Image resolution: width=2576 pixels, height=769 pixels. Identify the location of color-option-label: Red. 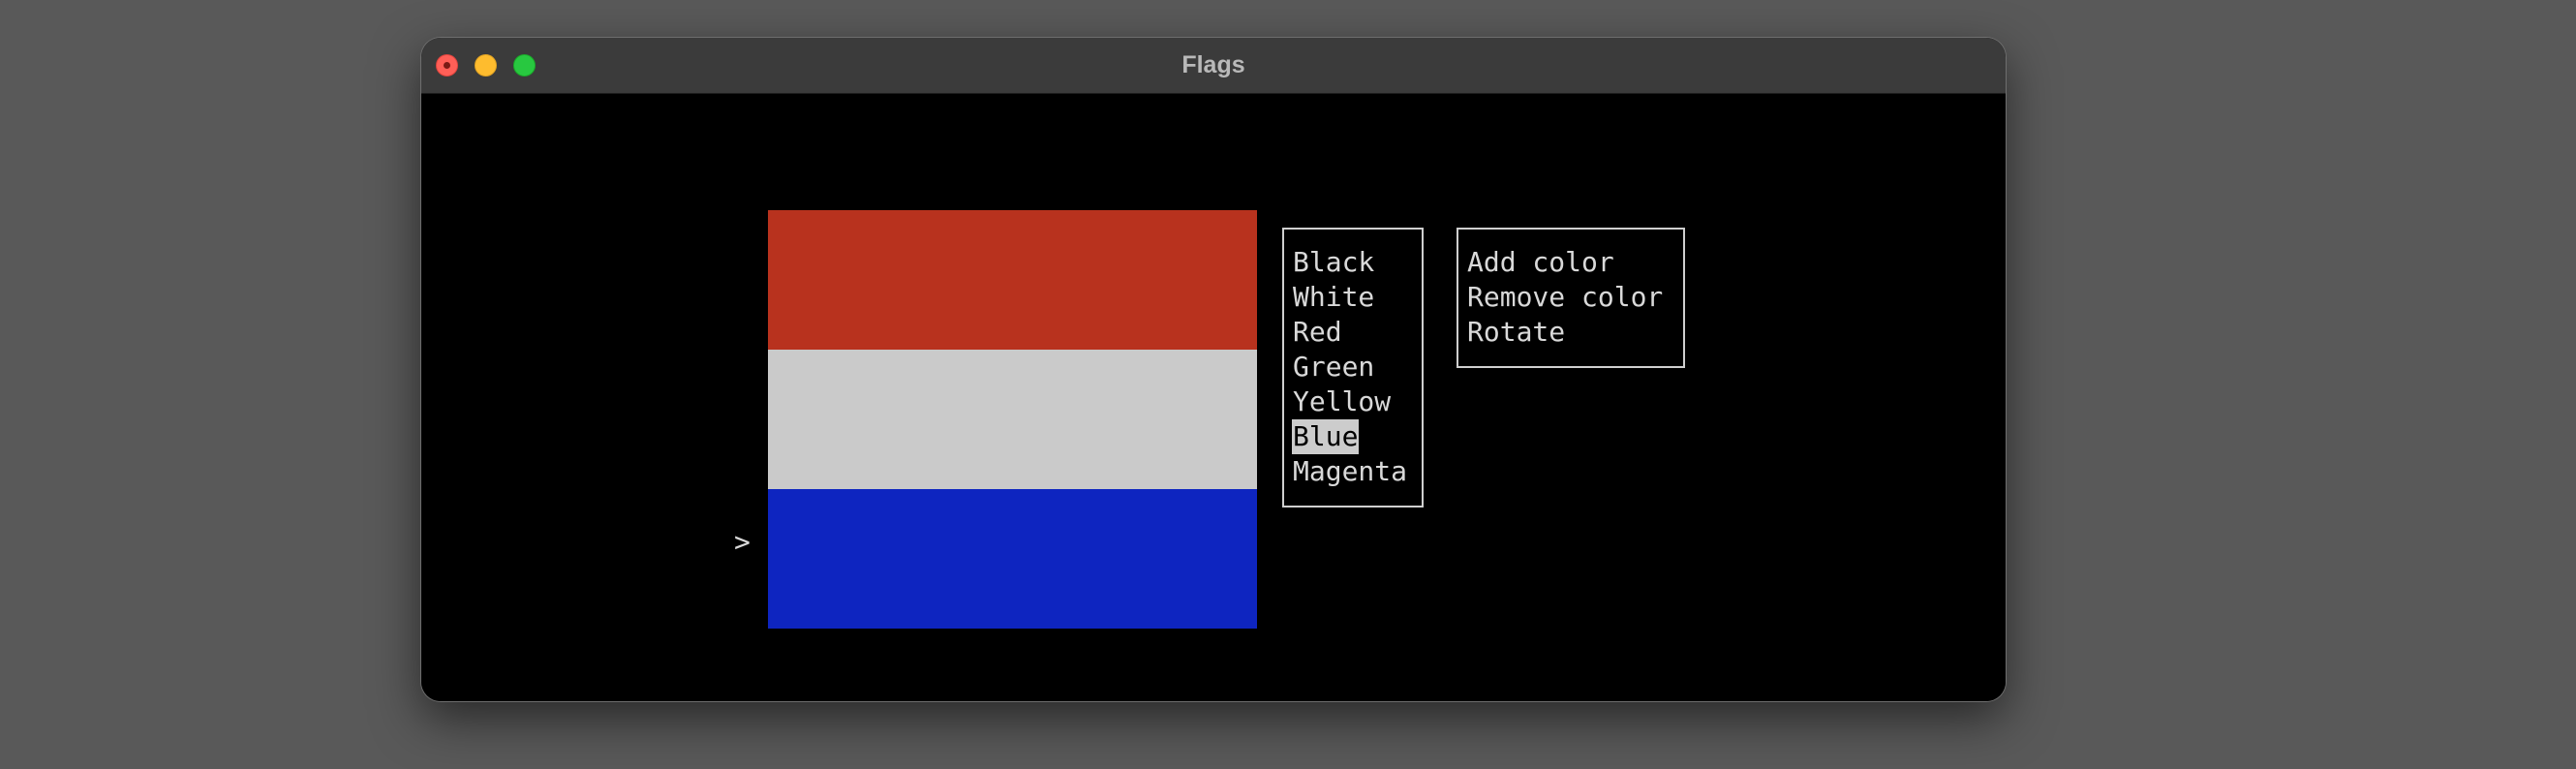
(1317, 332).